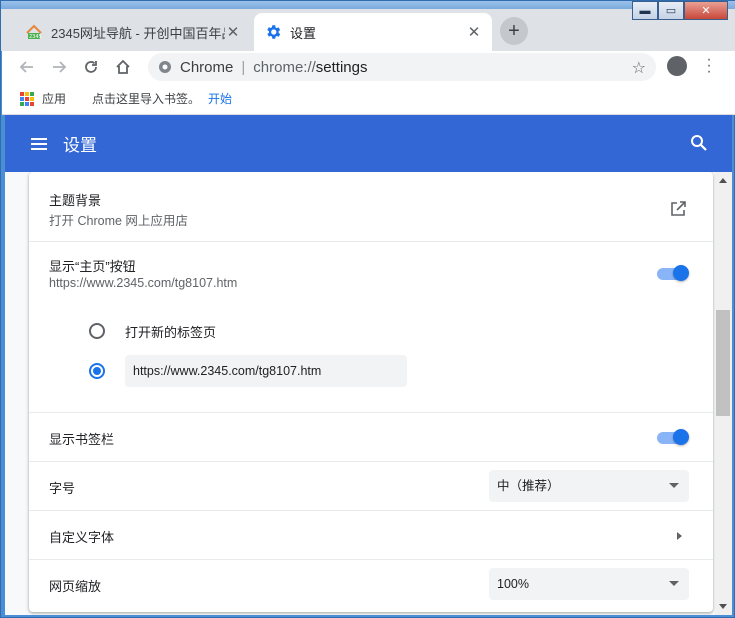  What do you see at coordinates (371, 207) in the screenshot?
I see `theme-row: 主题背景 打开 Chrome 网上应用店` at bounding box center [371, 207].